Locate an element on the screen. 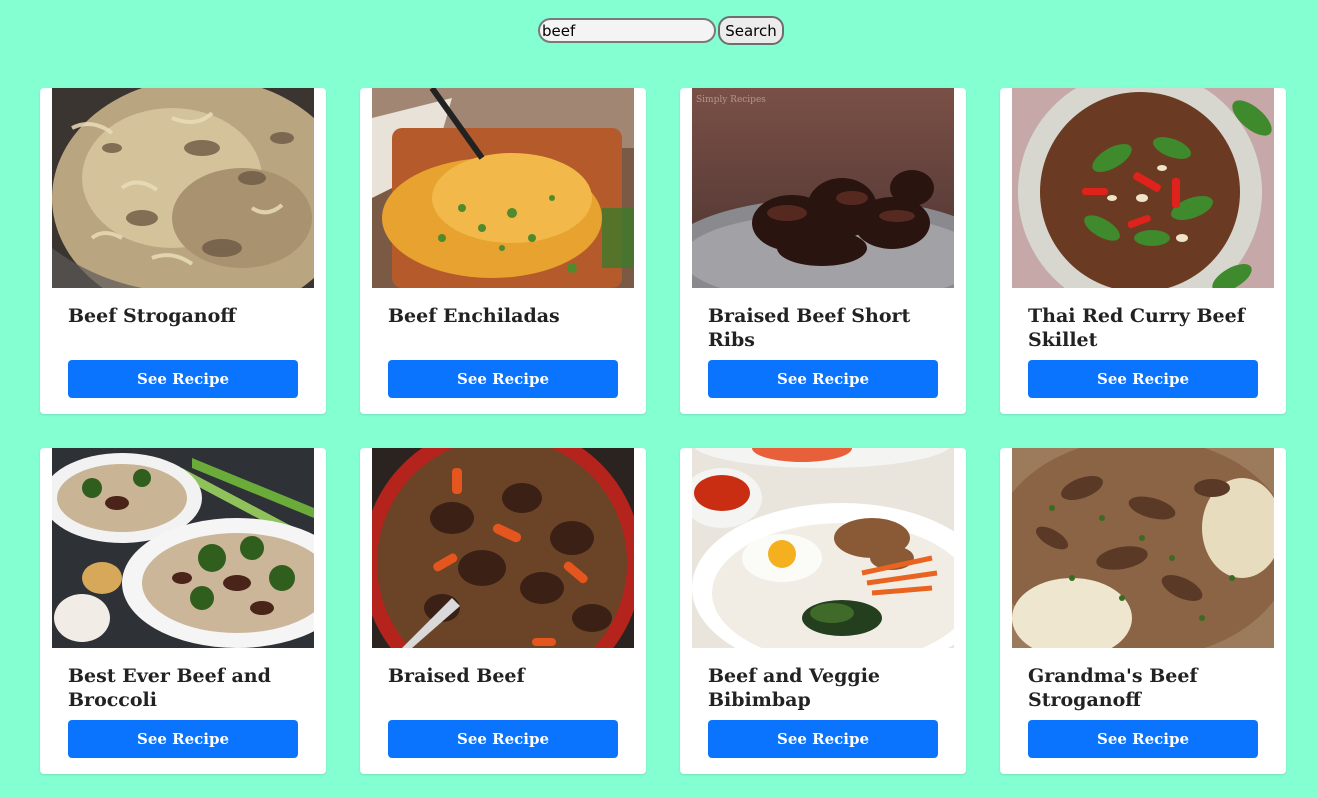 Image resolution: width=1318 pixels, height=798 pixels. search-button: Search is located at coordinates (751, 30).